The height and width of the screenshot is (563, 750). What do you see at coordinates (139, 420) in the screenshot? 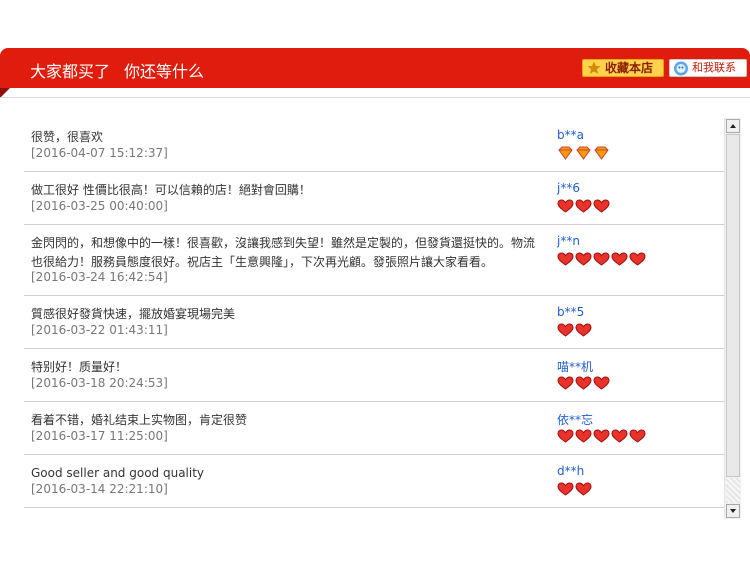
I see `review-text: 看着不错，婚礼结束上实物图，肯定很赞` at bounding box center [139, 420].